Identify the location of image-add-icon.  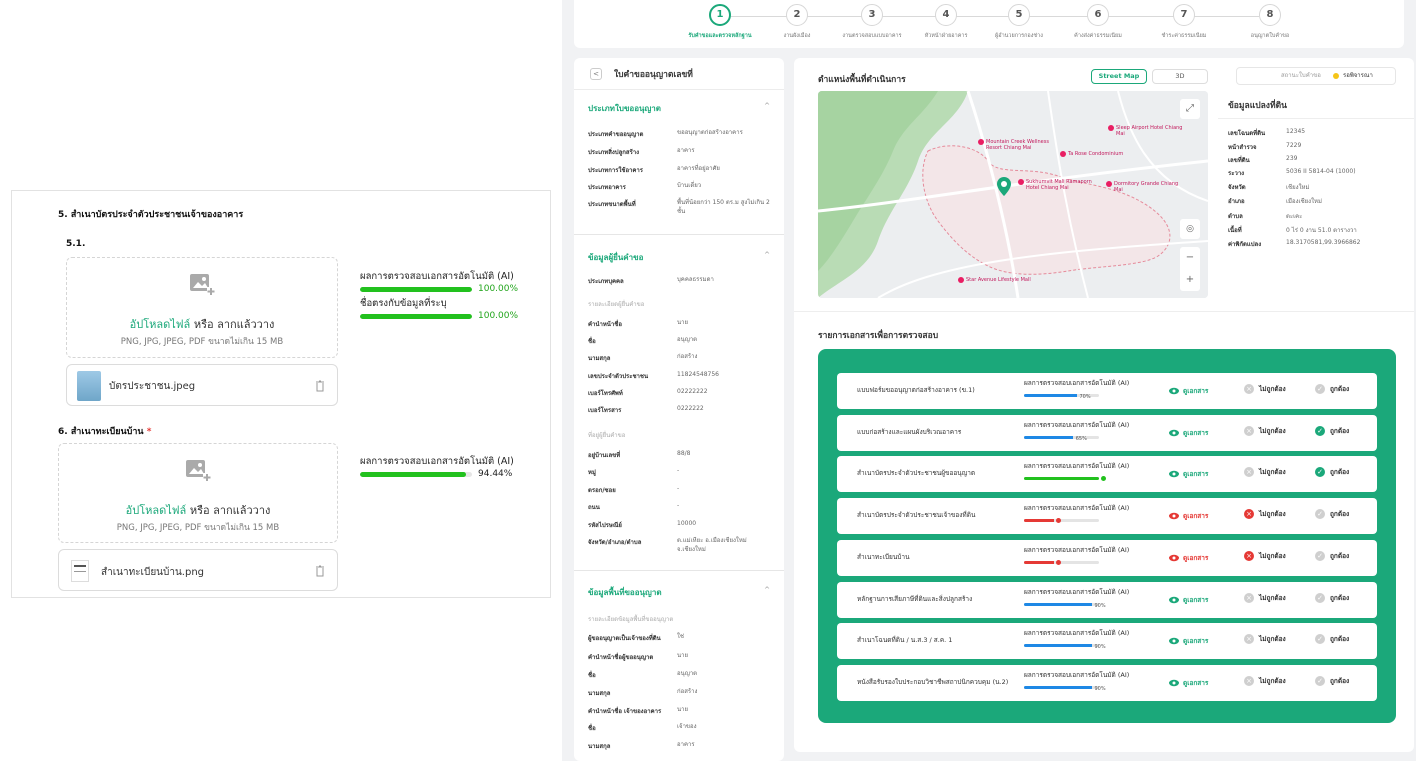
(198, 470).